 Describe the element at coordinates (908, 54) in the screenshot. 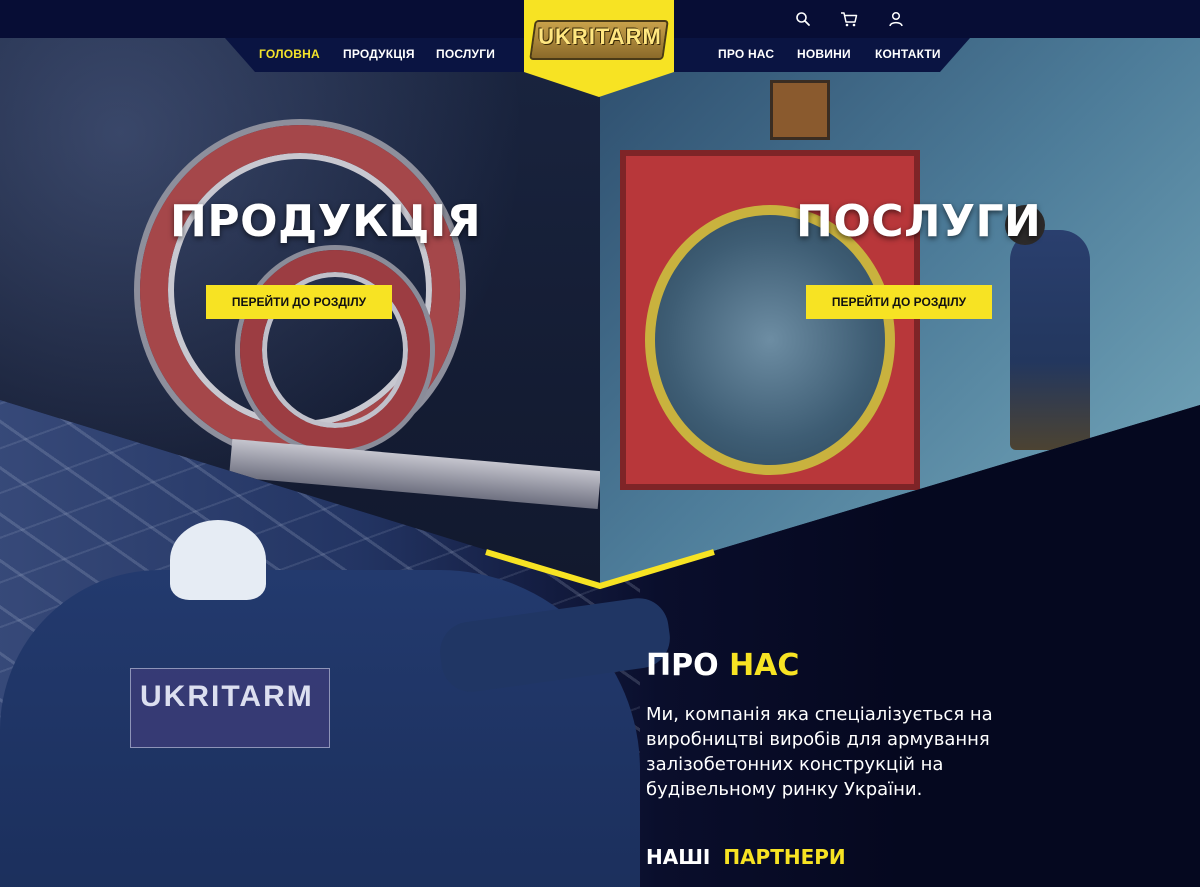

I see `nav-item-contacts: Контакти` at that location.